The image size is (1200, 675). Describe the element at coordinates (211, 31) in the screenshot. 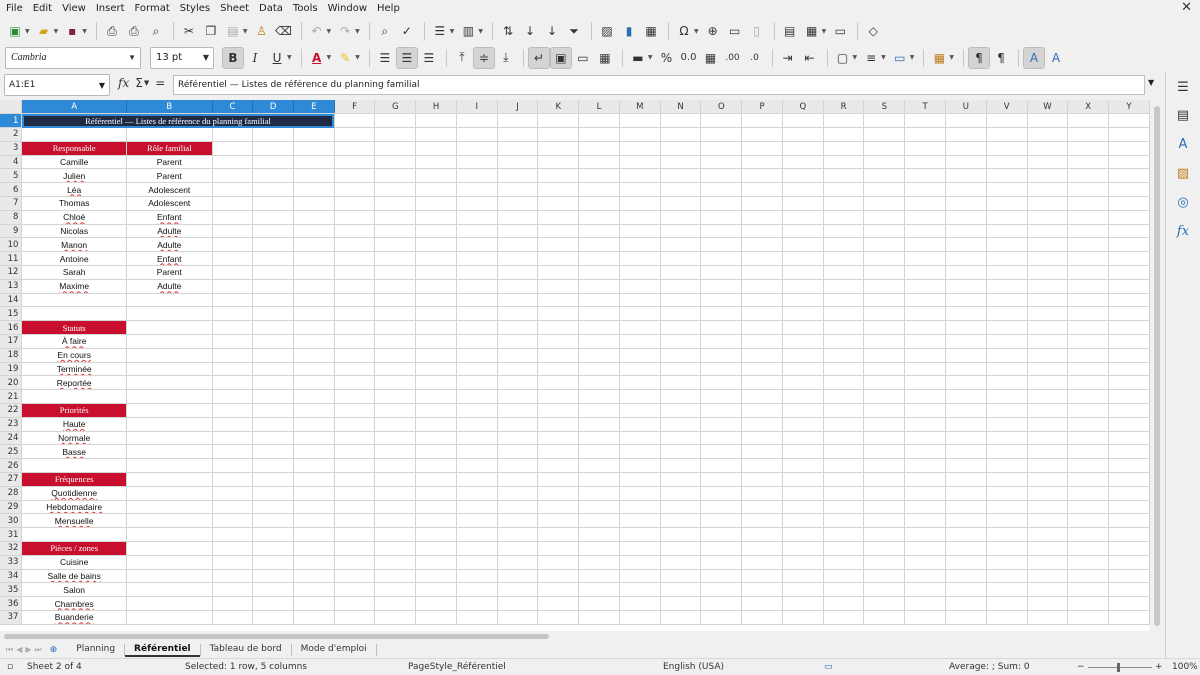

I see `copy-icon: ❐` at that location.